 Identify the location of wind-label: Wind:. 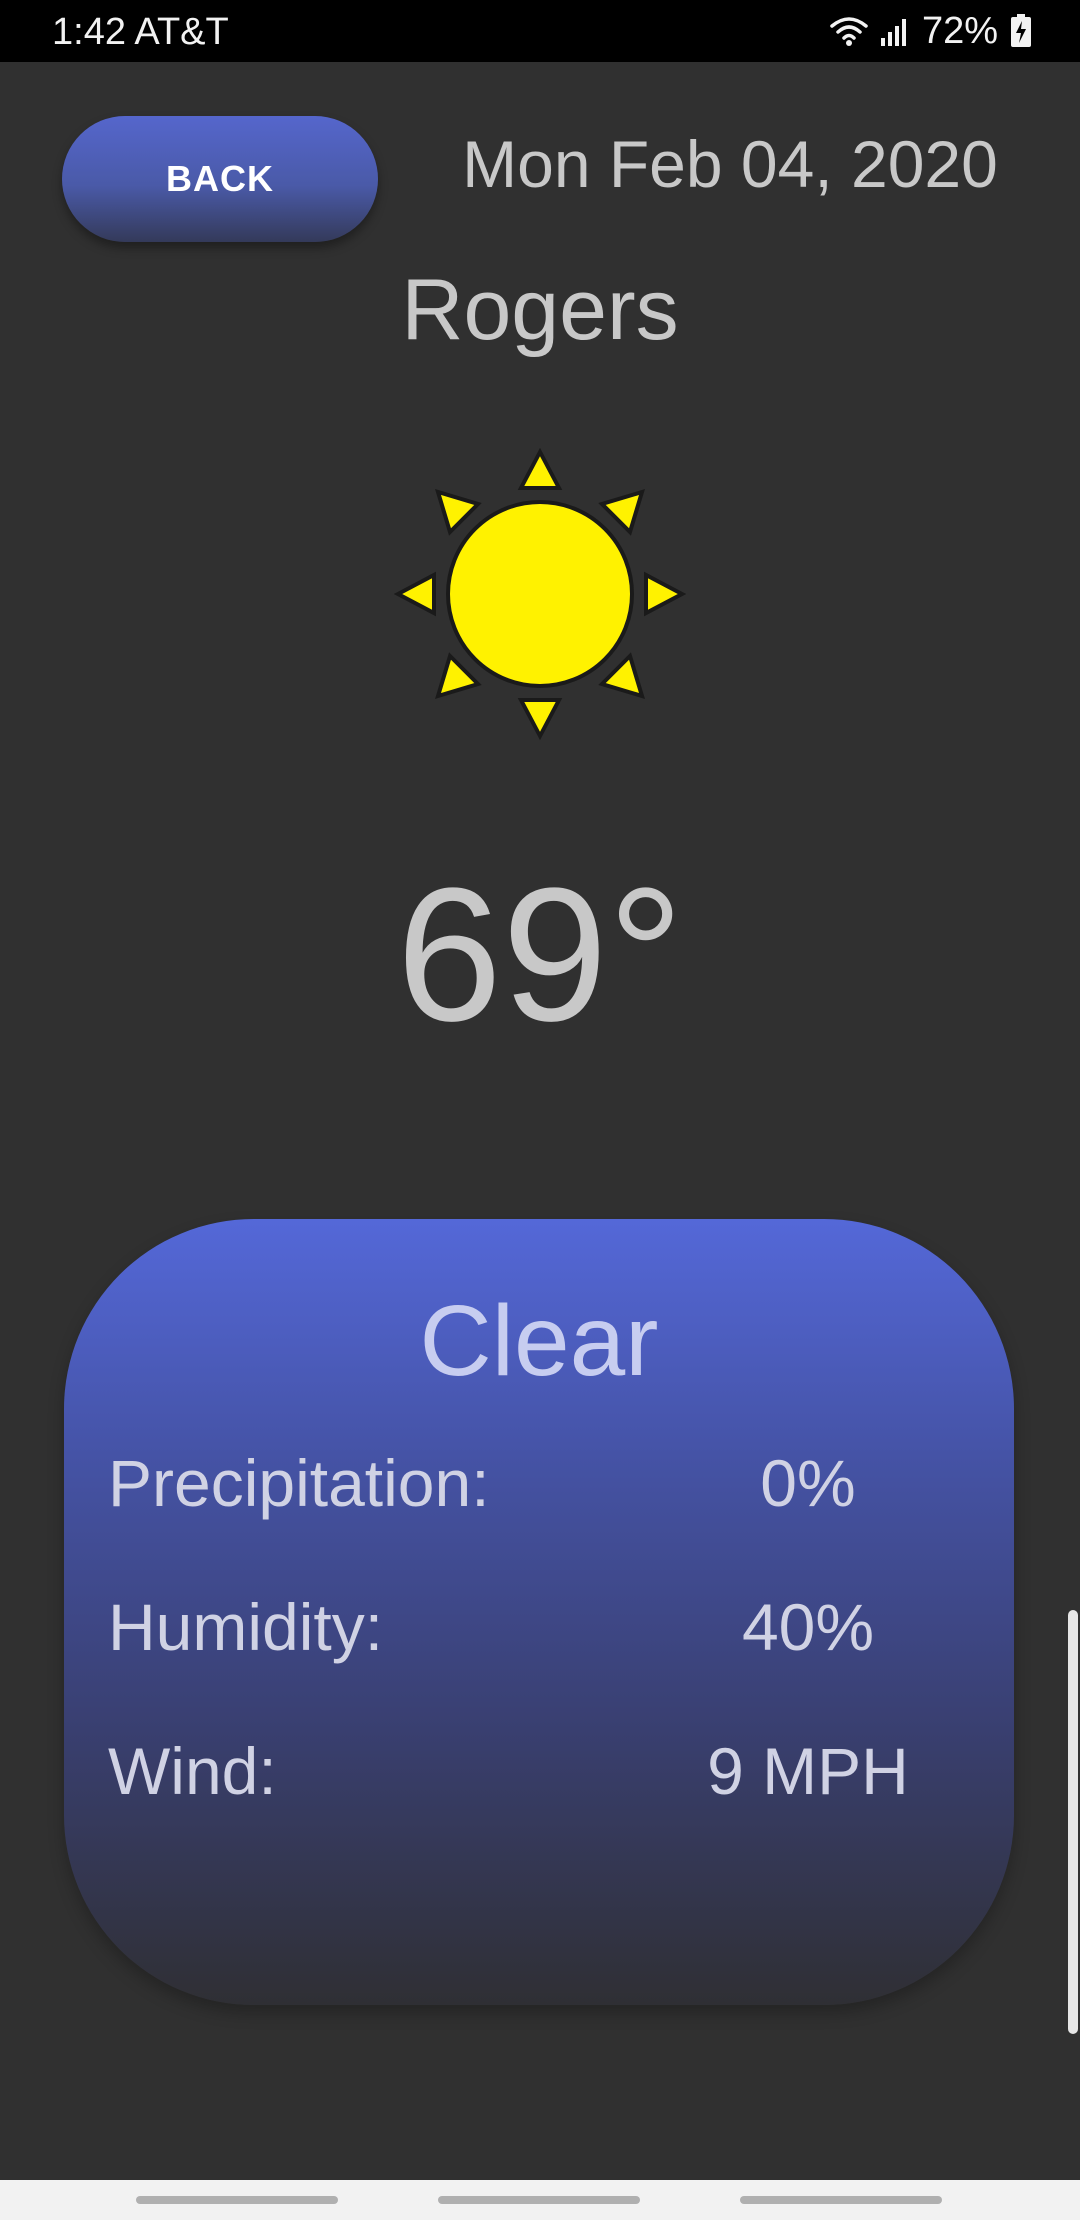
(192, 1771).